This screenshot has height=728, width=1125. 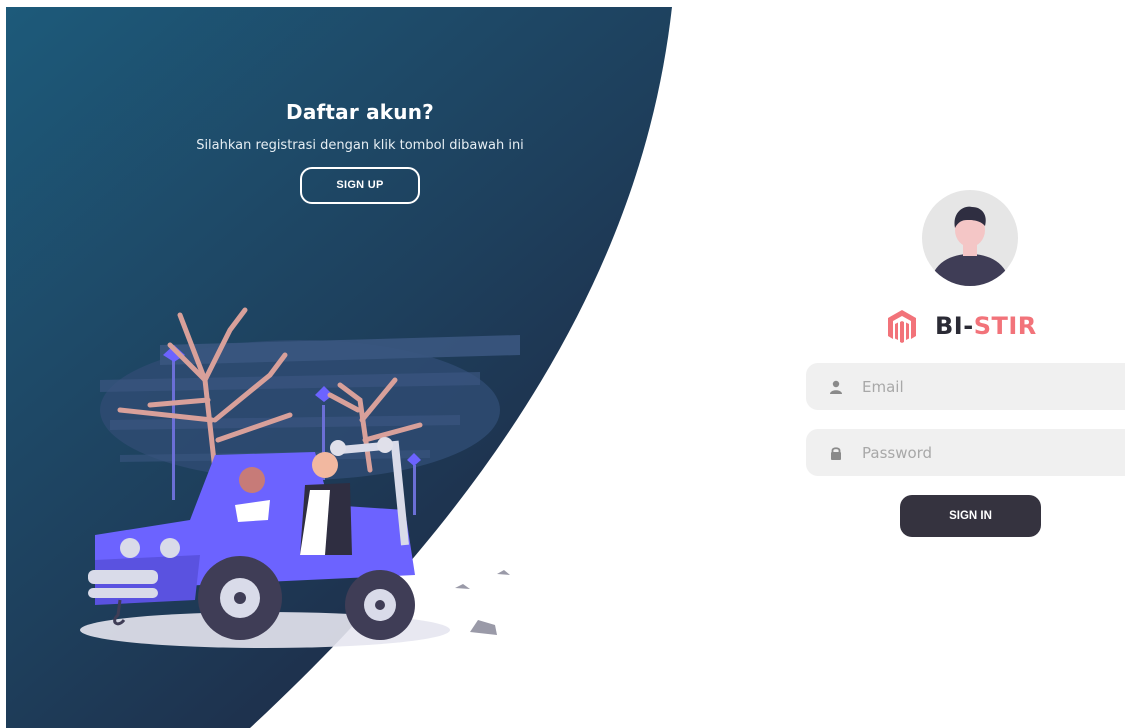 I want to click on email-field, so click(x=965, y=386).